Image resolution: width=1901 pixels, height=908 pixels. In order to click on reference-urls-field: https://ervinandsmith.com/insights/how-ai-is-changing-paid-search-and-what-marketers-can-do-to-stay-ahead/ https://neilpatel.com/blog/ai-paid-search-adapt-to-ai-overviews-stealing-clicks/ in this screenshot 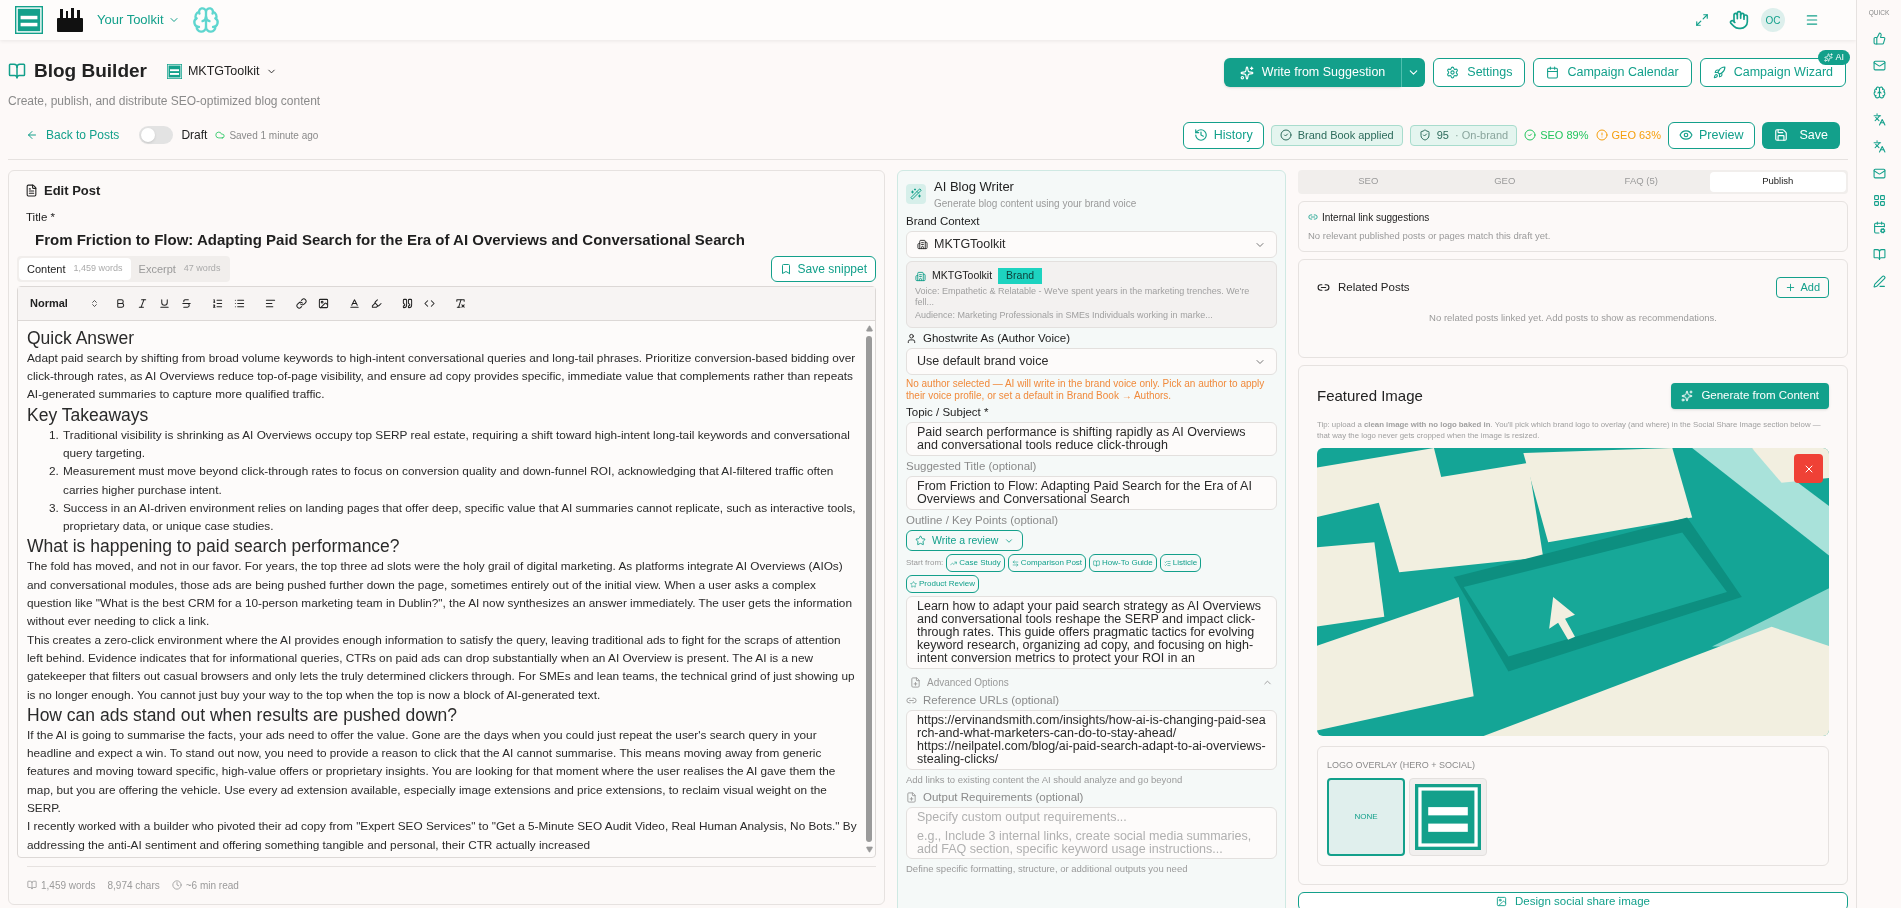, I will do `click(1091, 740)`.